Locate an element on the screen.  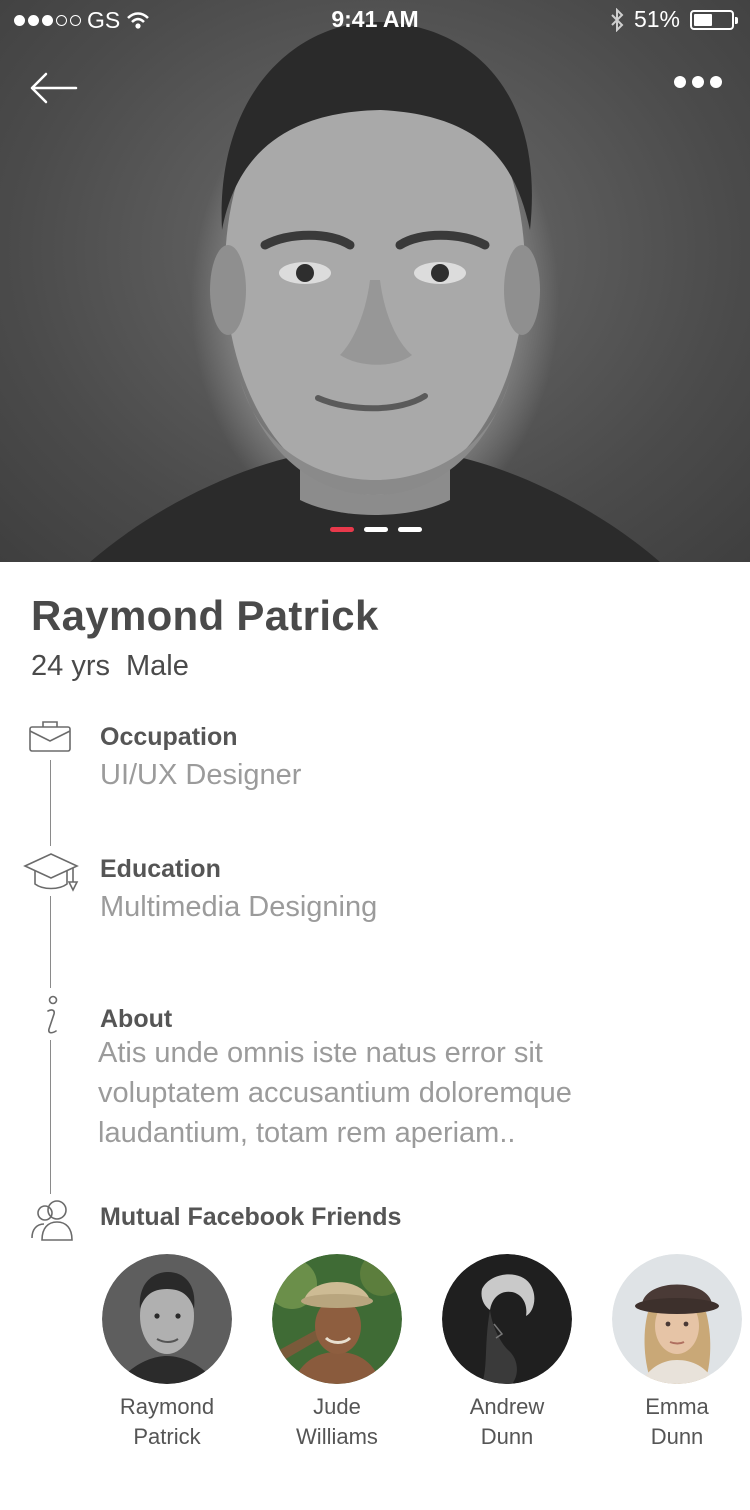
photo-page-indicator is located at coordinates (376, 529).